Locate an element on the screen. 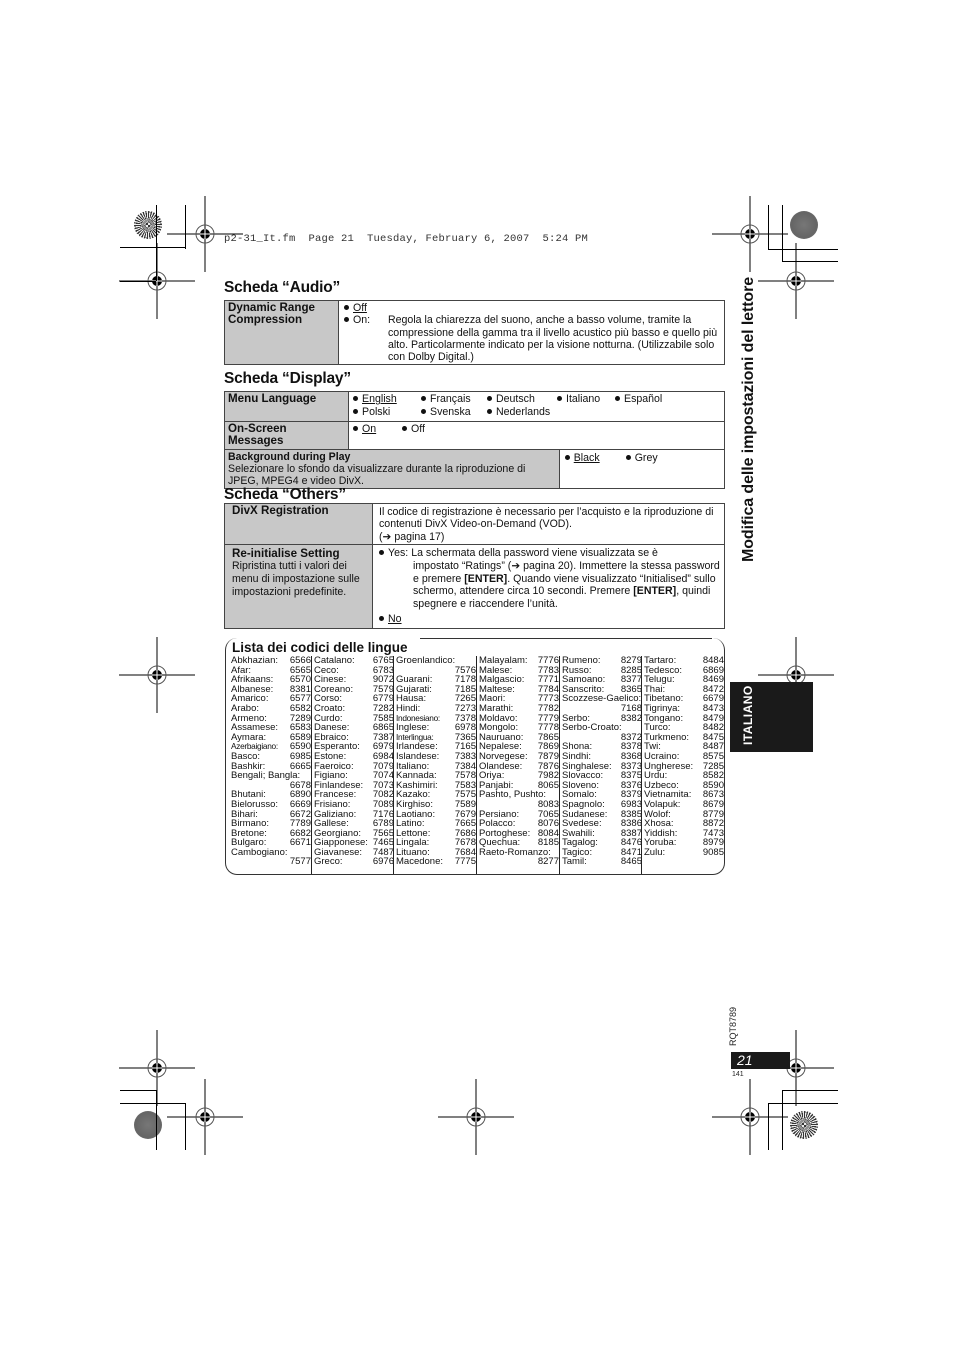  option-language: Français is located at coordinates (454, 399).